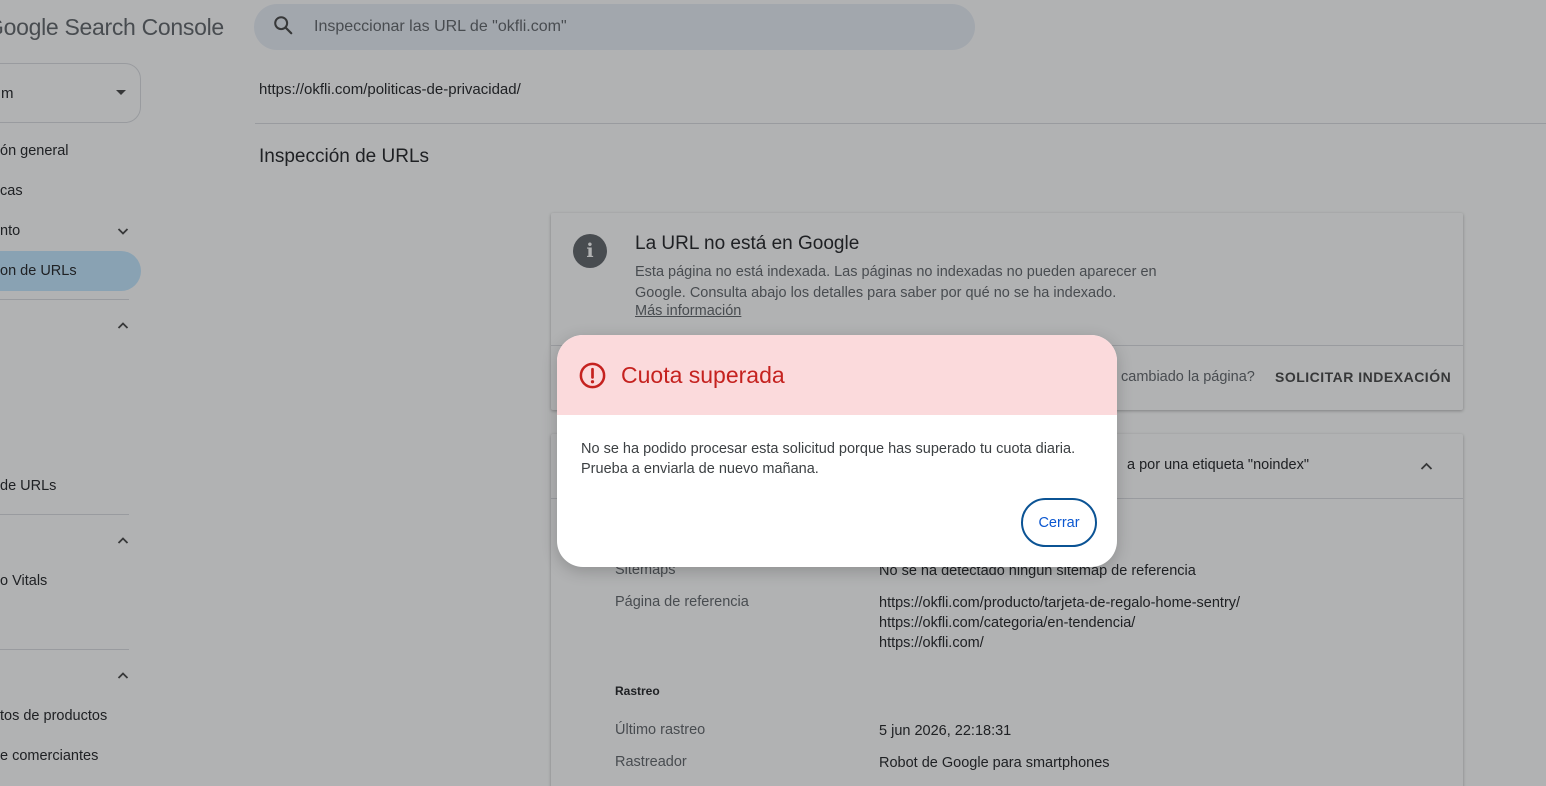  I want to click on dialog-message-line: Prueba a enviarla de nuevo mañana., so click(700, 469).